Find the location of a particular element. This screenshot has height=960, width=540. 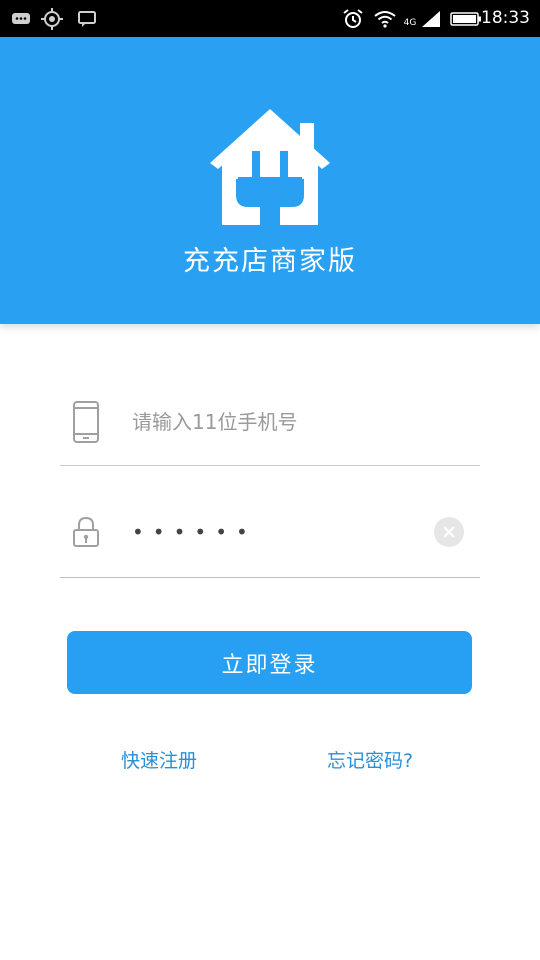

phone-divider is located at coordinates (270, 465).